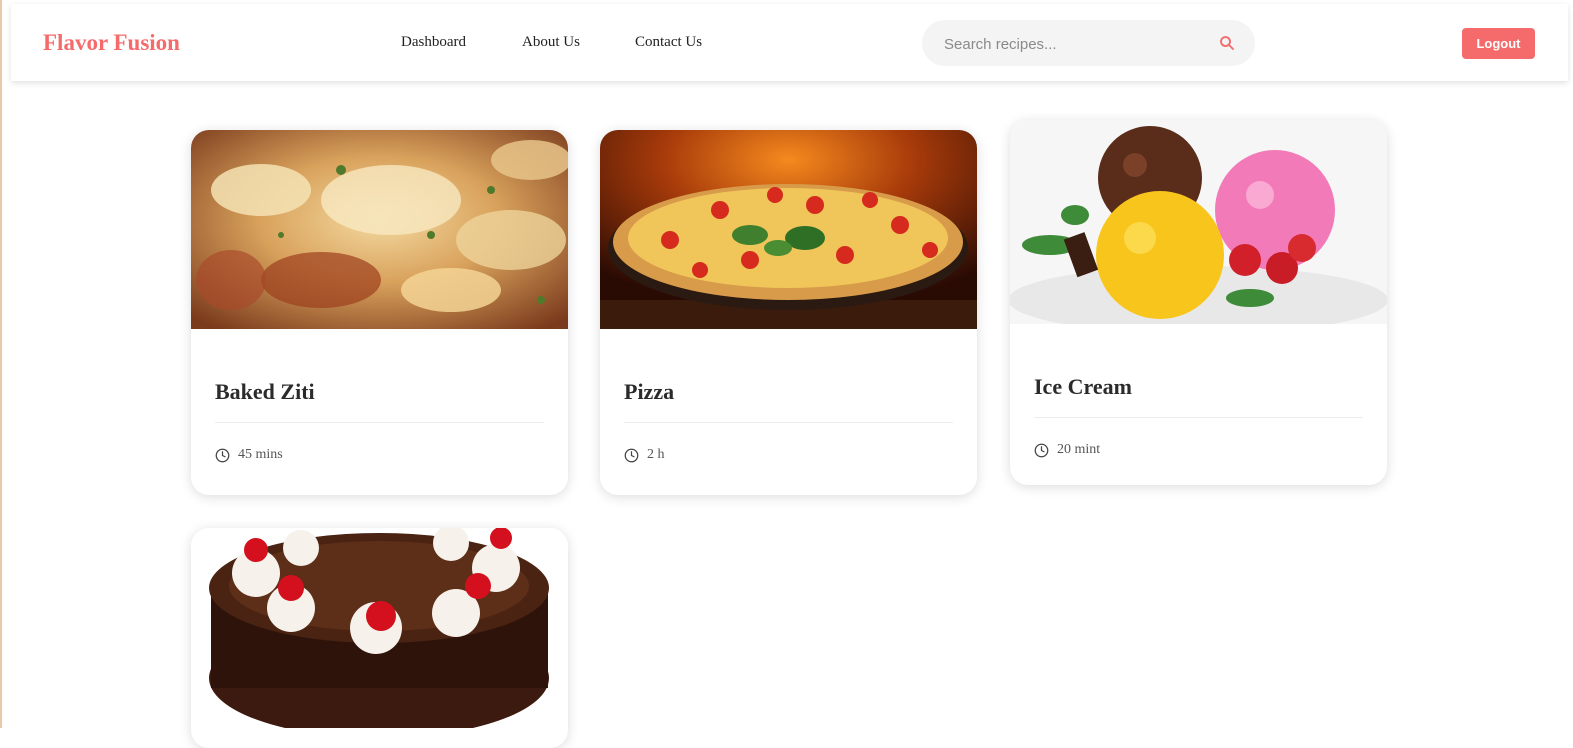 This screenshot has height=748, width=1573. What do you see at coordinates (379, 455) in the screenshot?
I see `recipe-time: 45 mins` at bounding box center [379, 455].